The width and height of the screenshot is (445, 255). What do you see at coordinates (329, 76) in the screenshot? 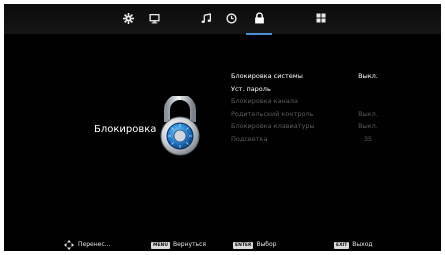
I see `menu-item-system-lock: Блокировка системы Выкл.` at bounding box center [329, 76].